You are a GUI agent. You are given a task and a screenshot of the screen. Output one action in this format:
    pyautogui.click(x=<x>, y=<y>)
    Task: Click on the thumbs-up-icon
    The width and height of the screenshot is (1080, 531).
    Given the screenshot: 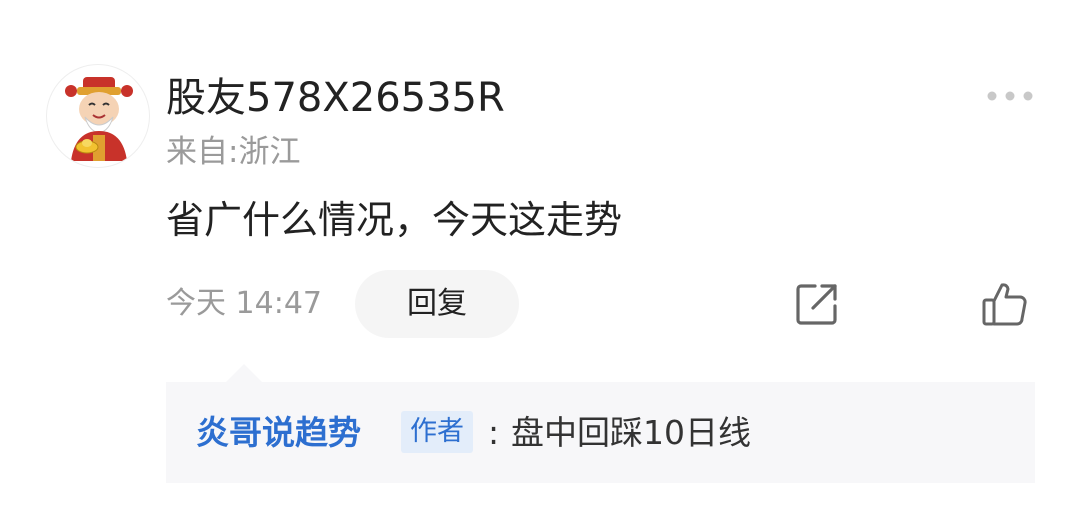 What is the action you would take?
    pyautogui.click(x=1005, y=304)
    